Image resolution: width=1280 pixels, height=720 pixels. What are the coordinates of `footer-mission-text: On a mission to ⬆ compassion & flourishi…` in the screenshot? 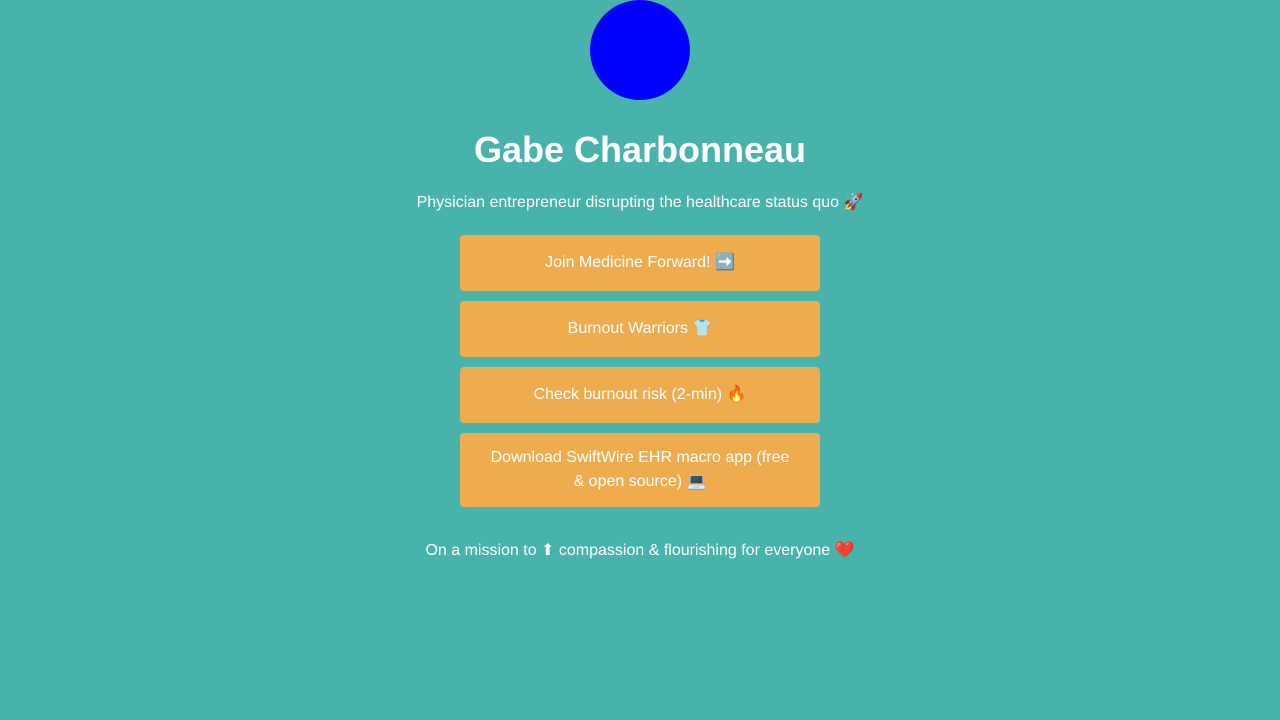 It's located at (640, 550).